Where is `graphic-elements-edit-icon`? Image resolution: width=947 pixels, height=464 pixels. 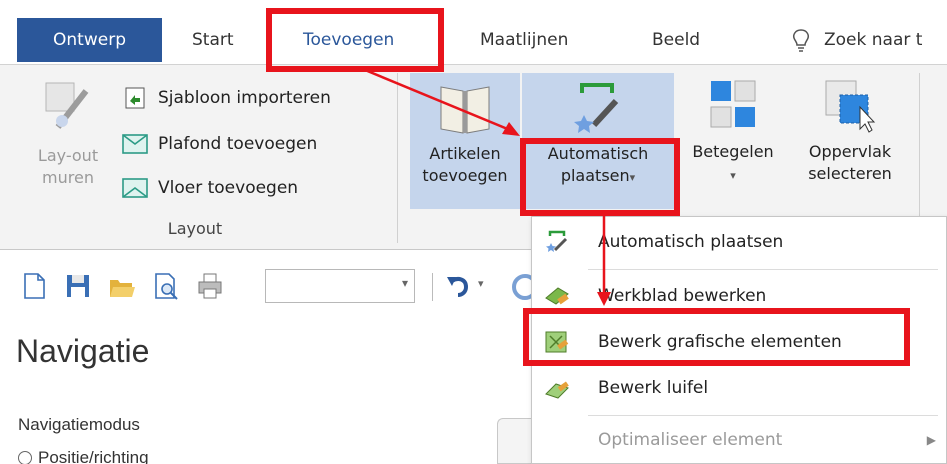
graphic-elements-edit-icon is located at coordinates (557, 342).